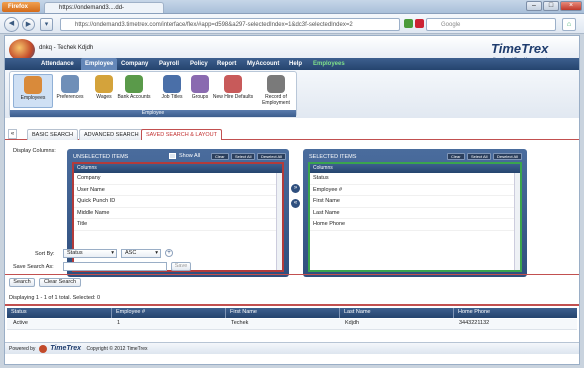  I want to click on tool-new-hire-defaults-label: New Hire Defaults, so click(233, 97).